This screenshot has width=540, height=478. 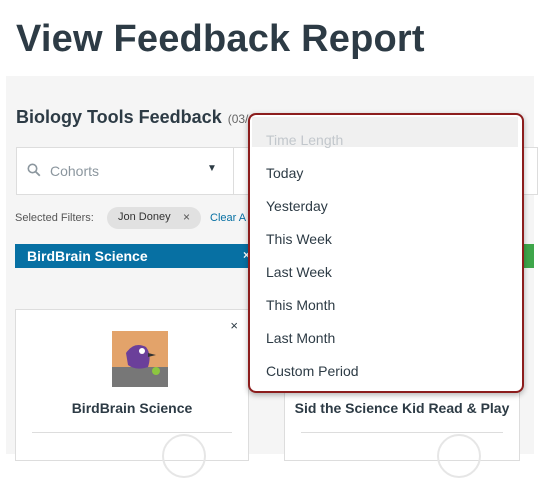 I want to click on triangle-down-icon: ▼, so click(x=212, y=168).